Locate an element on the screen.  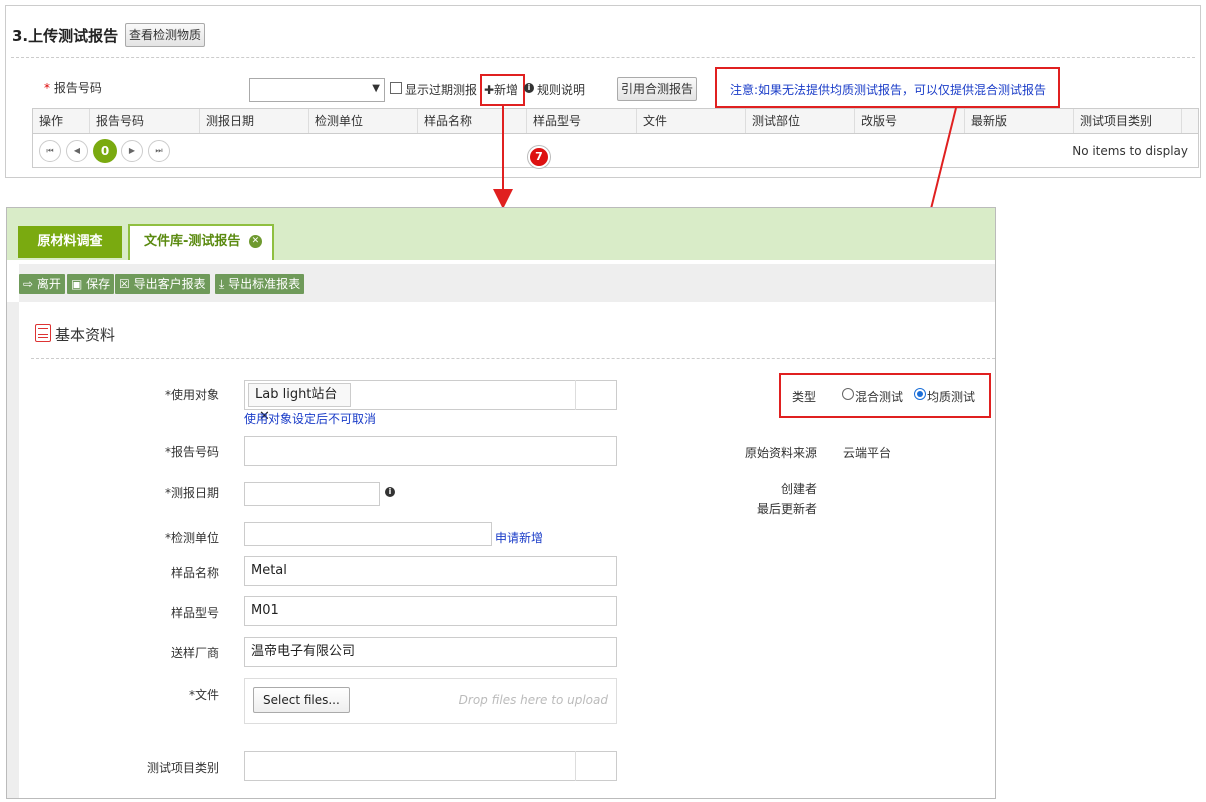
use-target-label: *使用对象 is located at coordinates (191, 395).